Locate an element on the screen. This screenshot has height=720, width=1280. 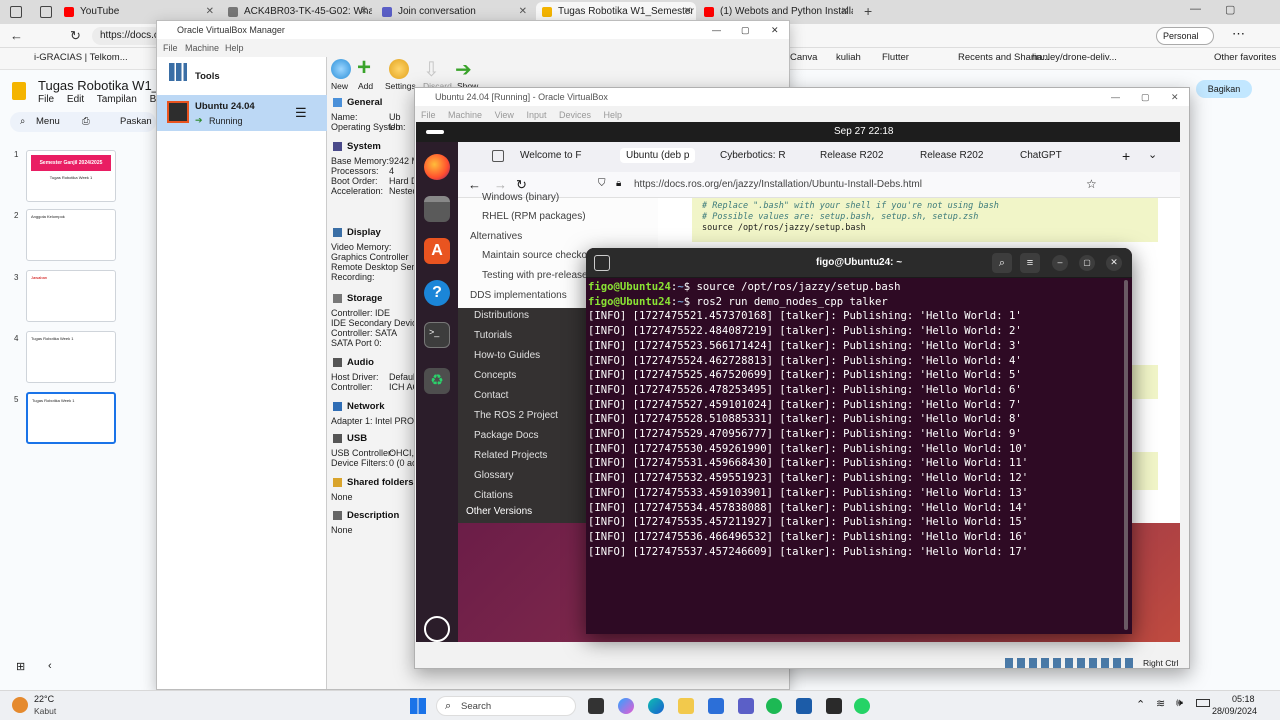
firefox-tab-4: Release R202 is located at coordinates (851, 155).